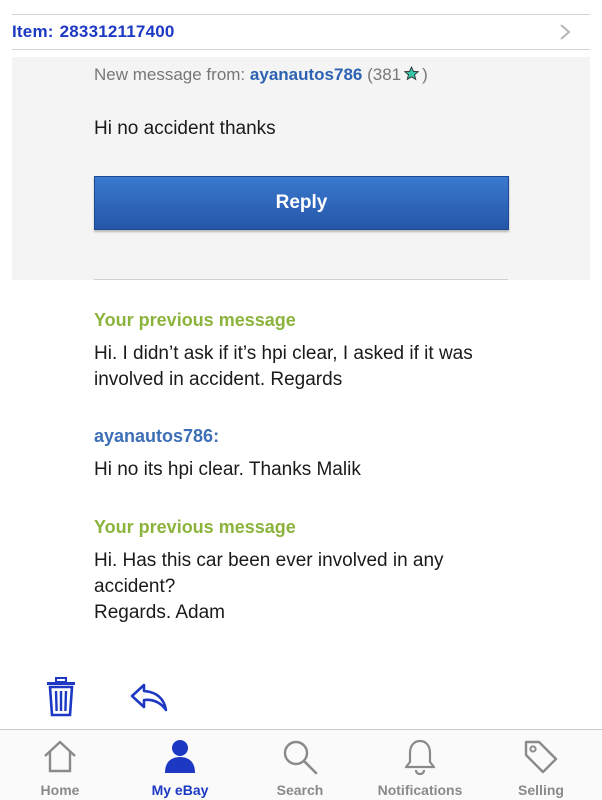  What do you see at coordinates (185, 128) in the screenshot?
I see `new-message-body: Hi no accident thanks` at bounding box center [185, 128].